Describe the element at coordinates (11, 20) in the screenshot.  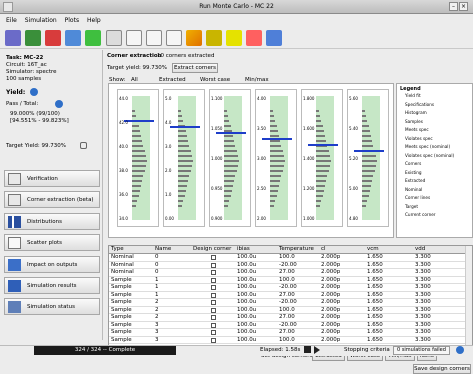
I see `menu-file: Eile` at that location.